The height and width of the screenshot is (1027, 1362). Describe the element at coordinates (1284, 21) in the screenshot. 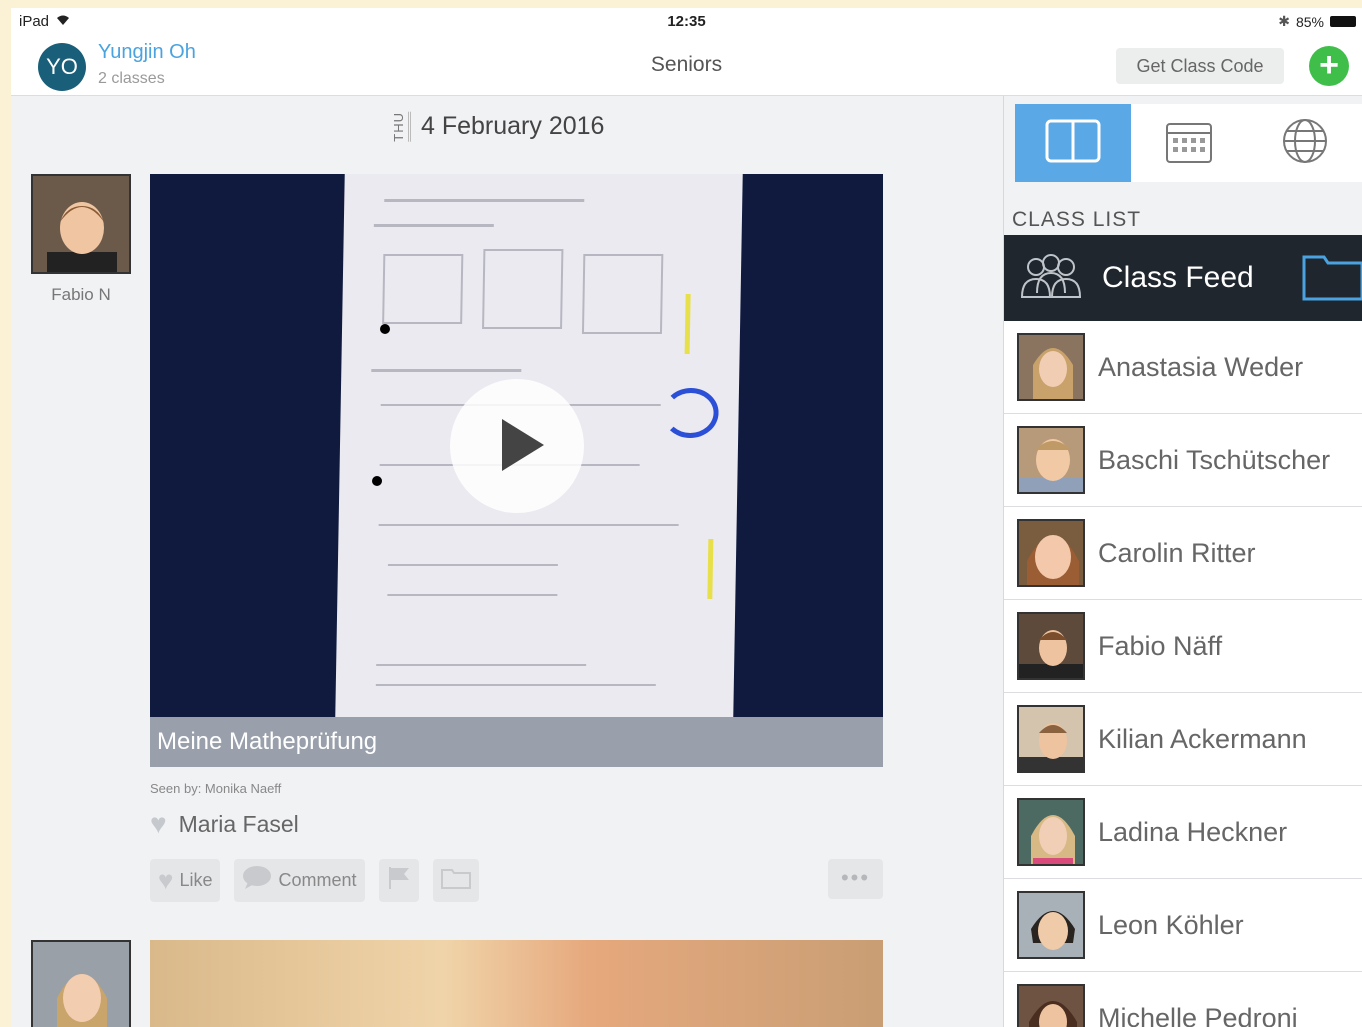

I see `bluetooth-icon: ✱` at that location.